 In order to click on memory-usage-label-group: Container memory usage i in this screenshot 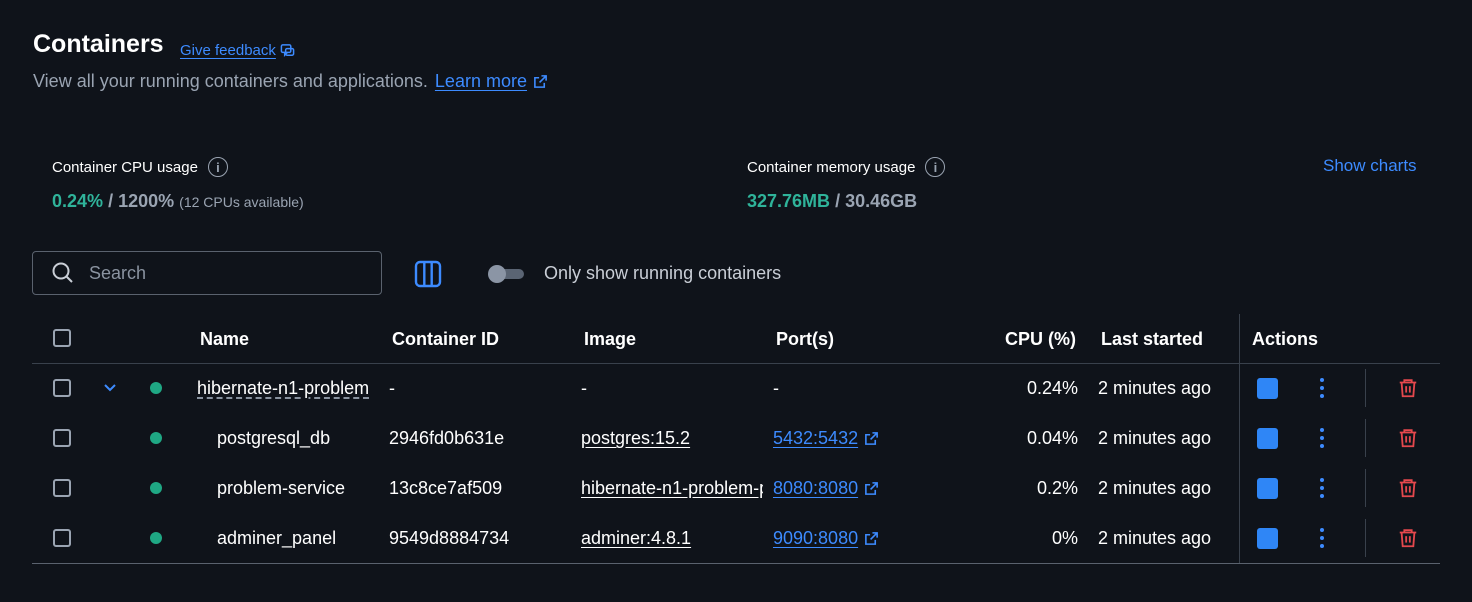, I will do `click(846, 167)`.